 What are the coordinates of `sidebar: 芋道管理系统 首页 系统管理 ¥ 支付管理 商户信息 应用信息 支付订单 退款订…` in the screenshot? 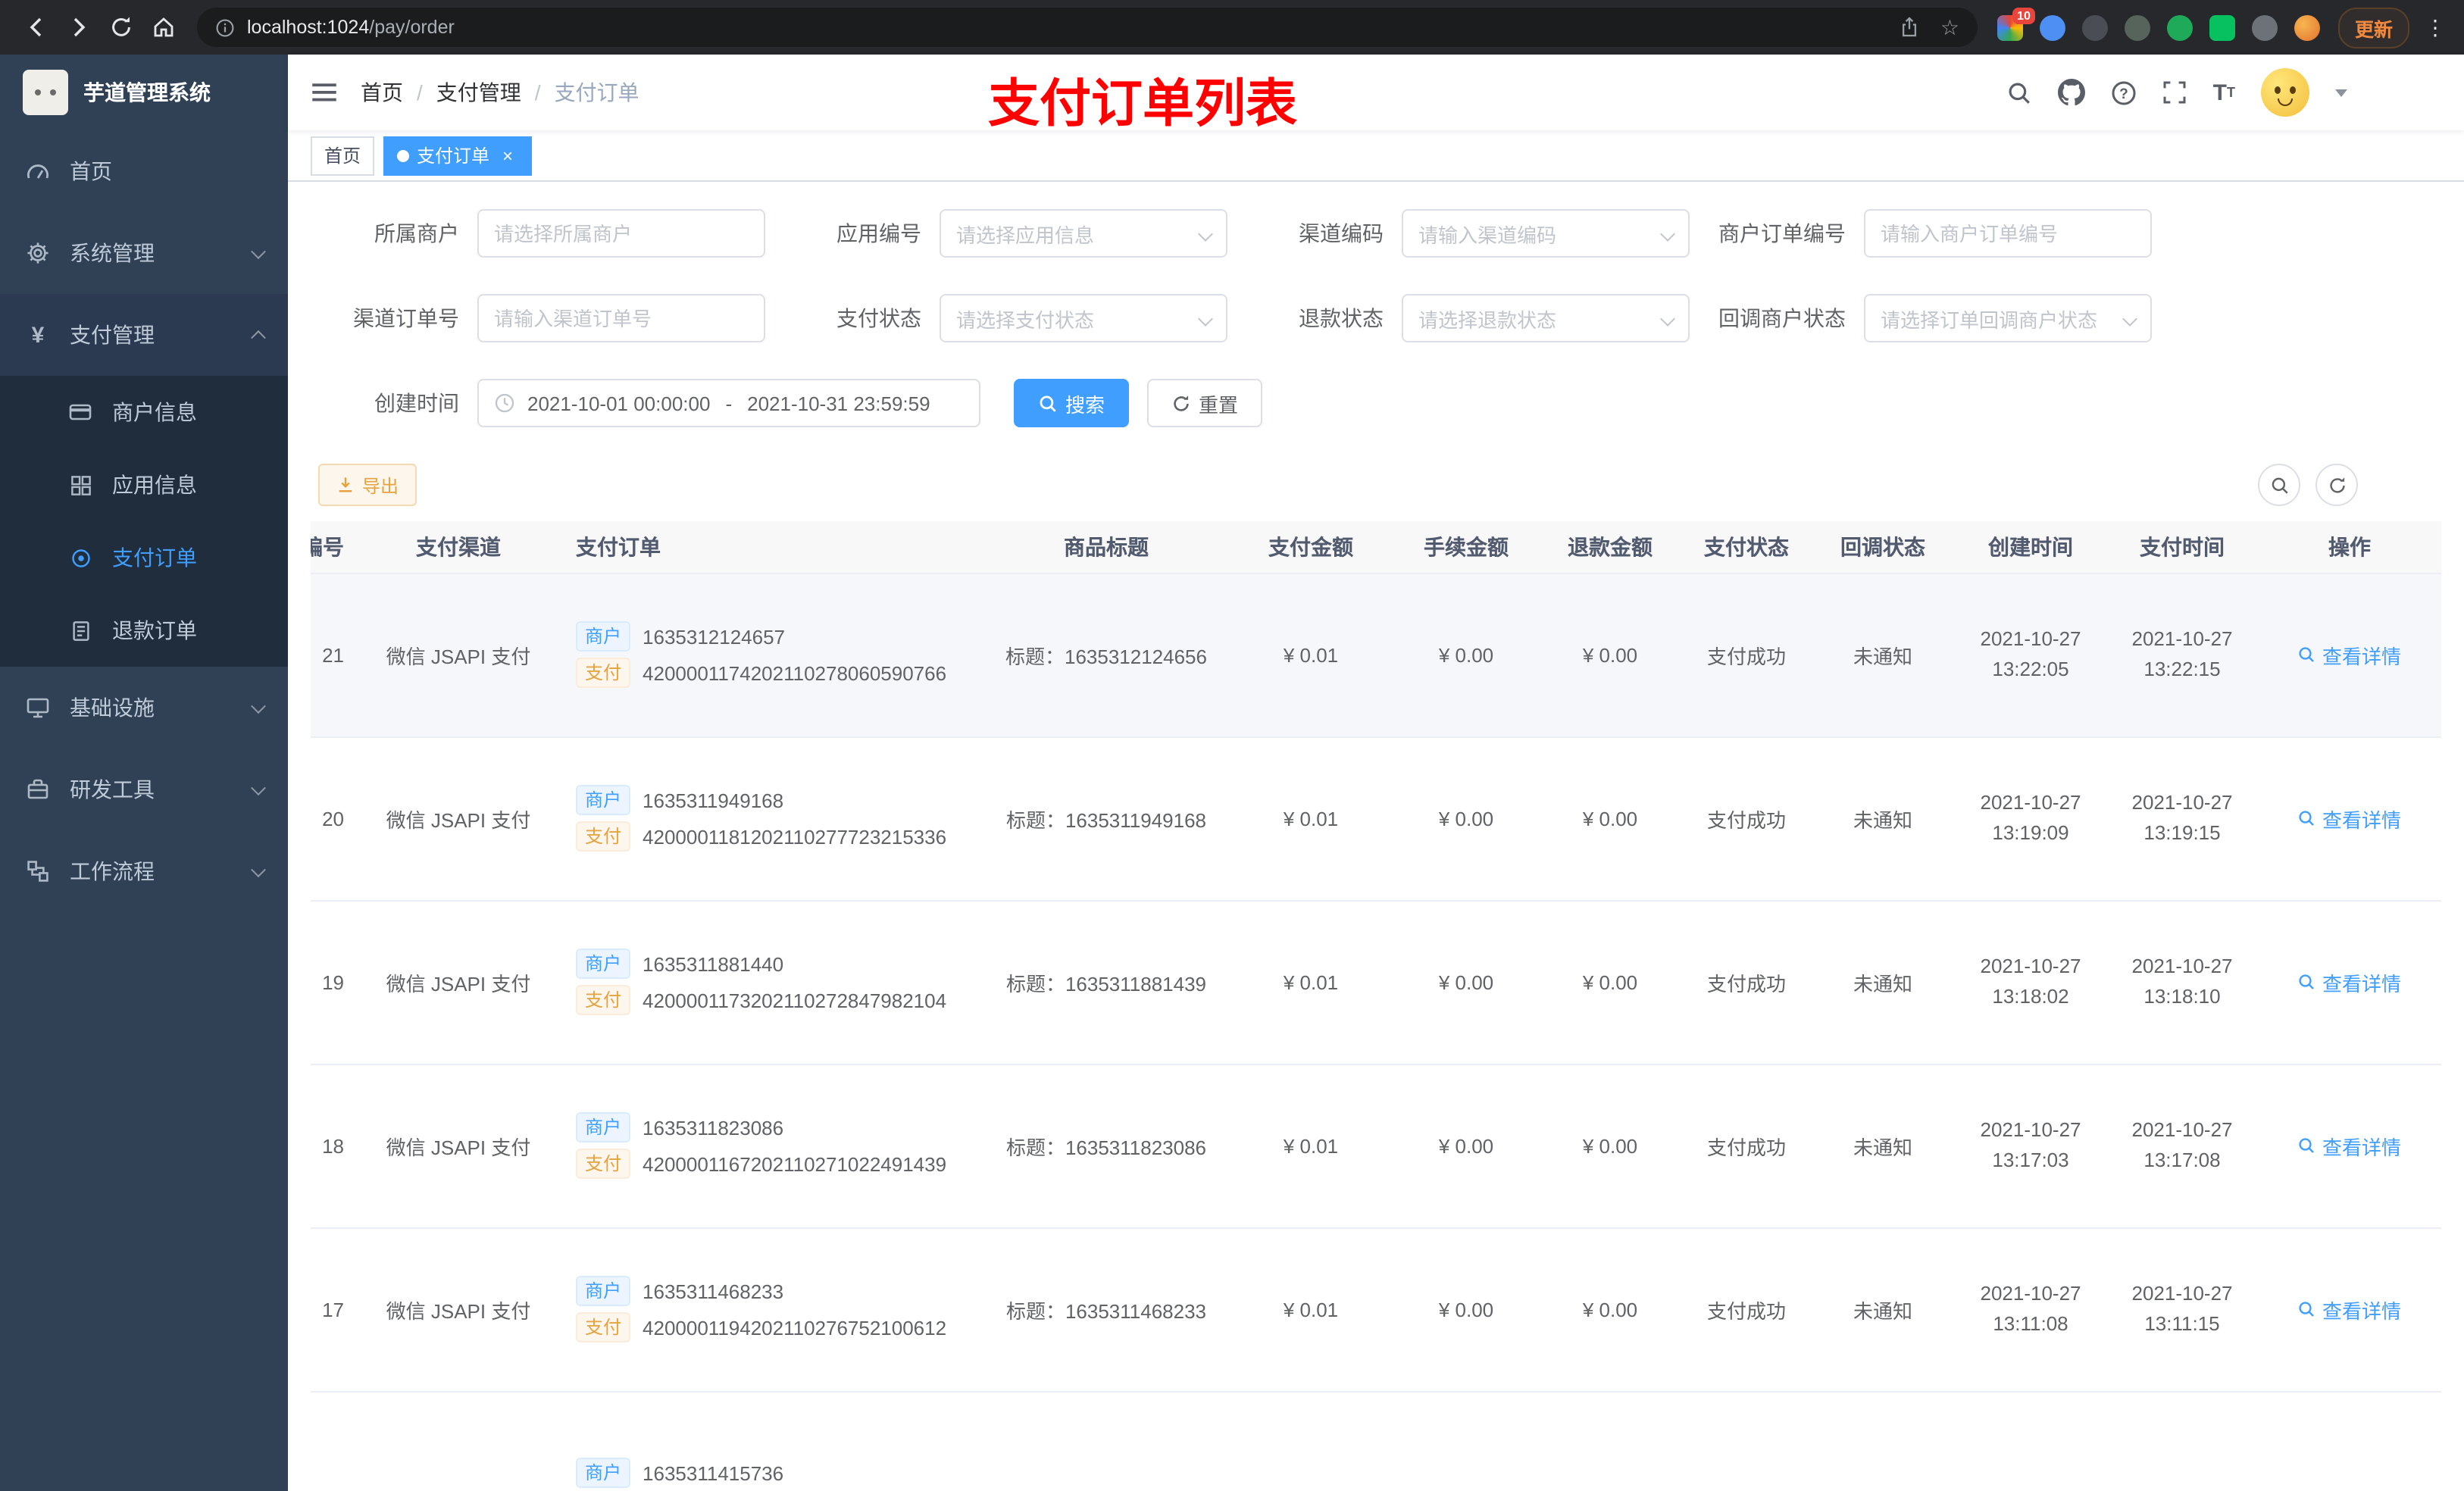 It's located at (144, 773).